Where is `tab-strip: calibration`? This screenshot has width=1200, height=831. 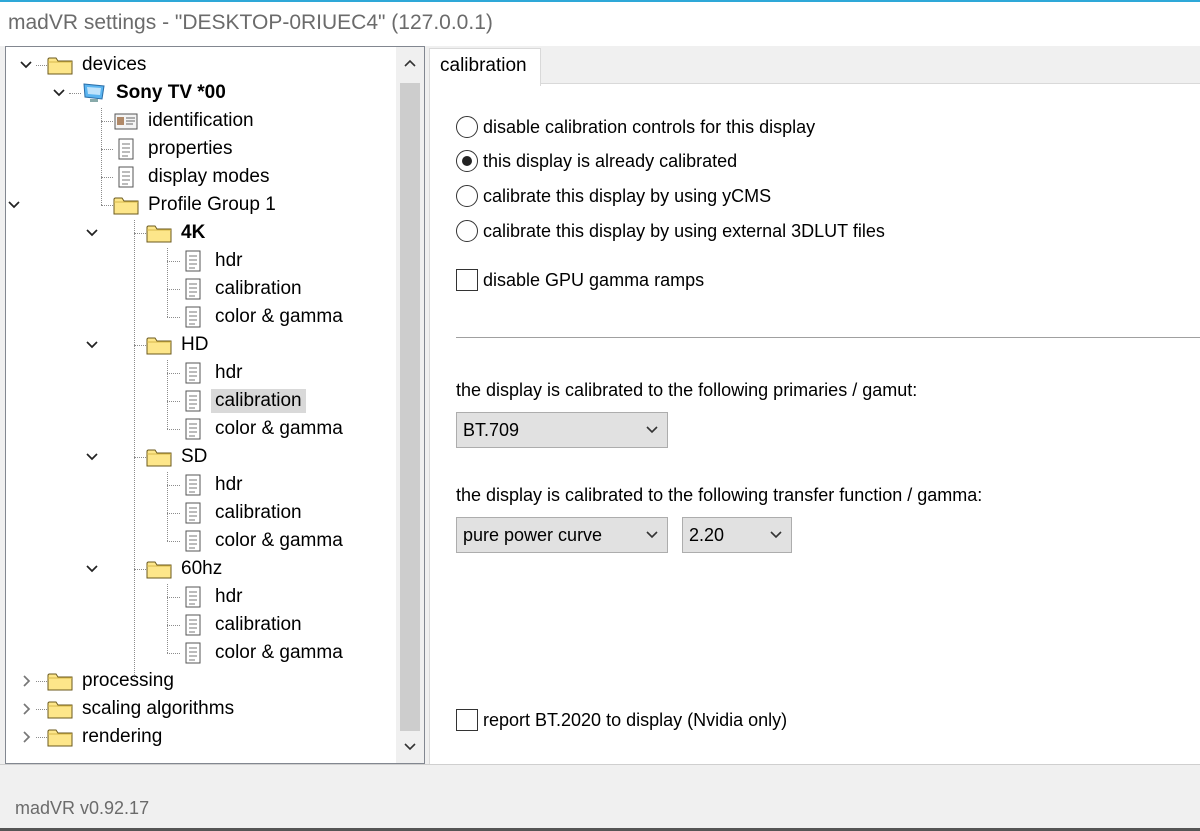 tab-strip: calibration is located at coordinates (814, 66).